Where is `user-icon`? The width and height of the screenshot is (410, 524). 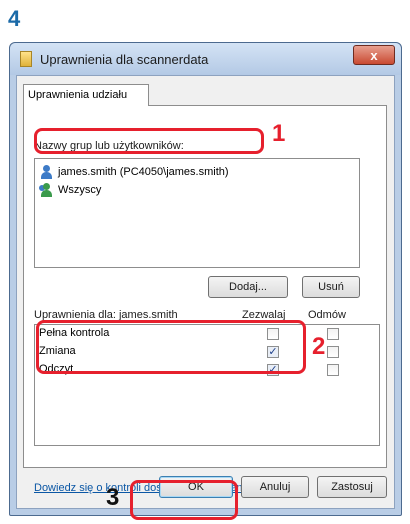
user-icon is located at coordinates (47, 172).